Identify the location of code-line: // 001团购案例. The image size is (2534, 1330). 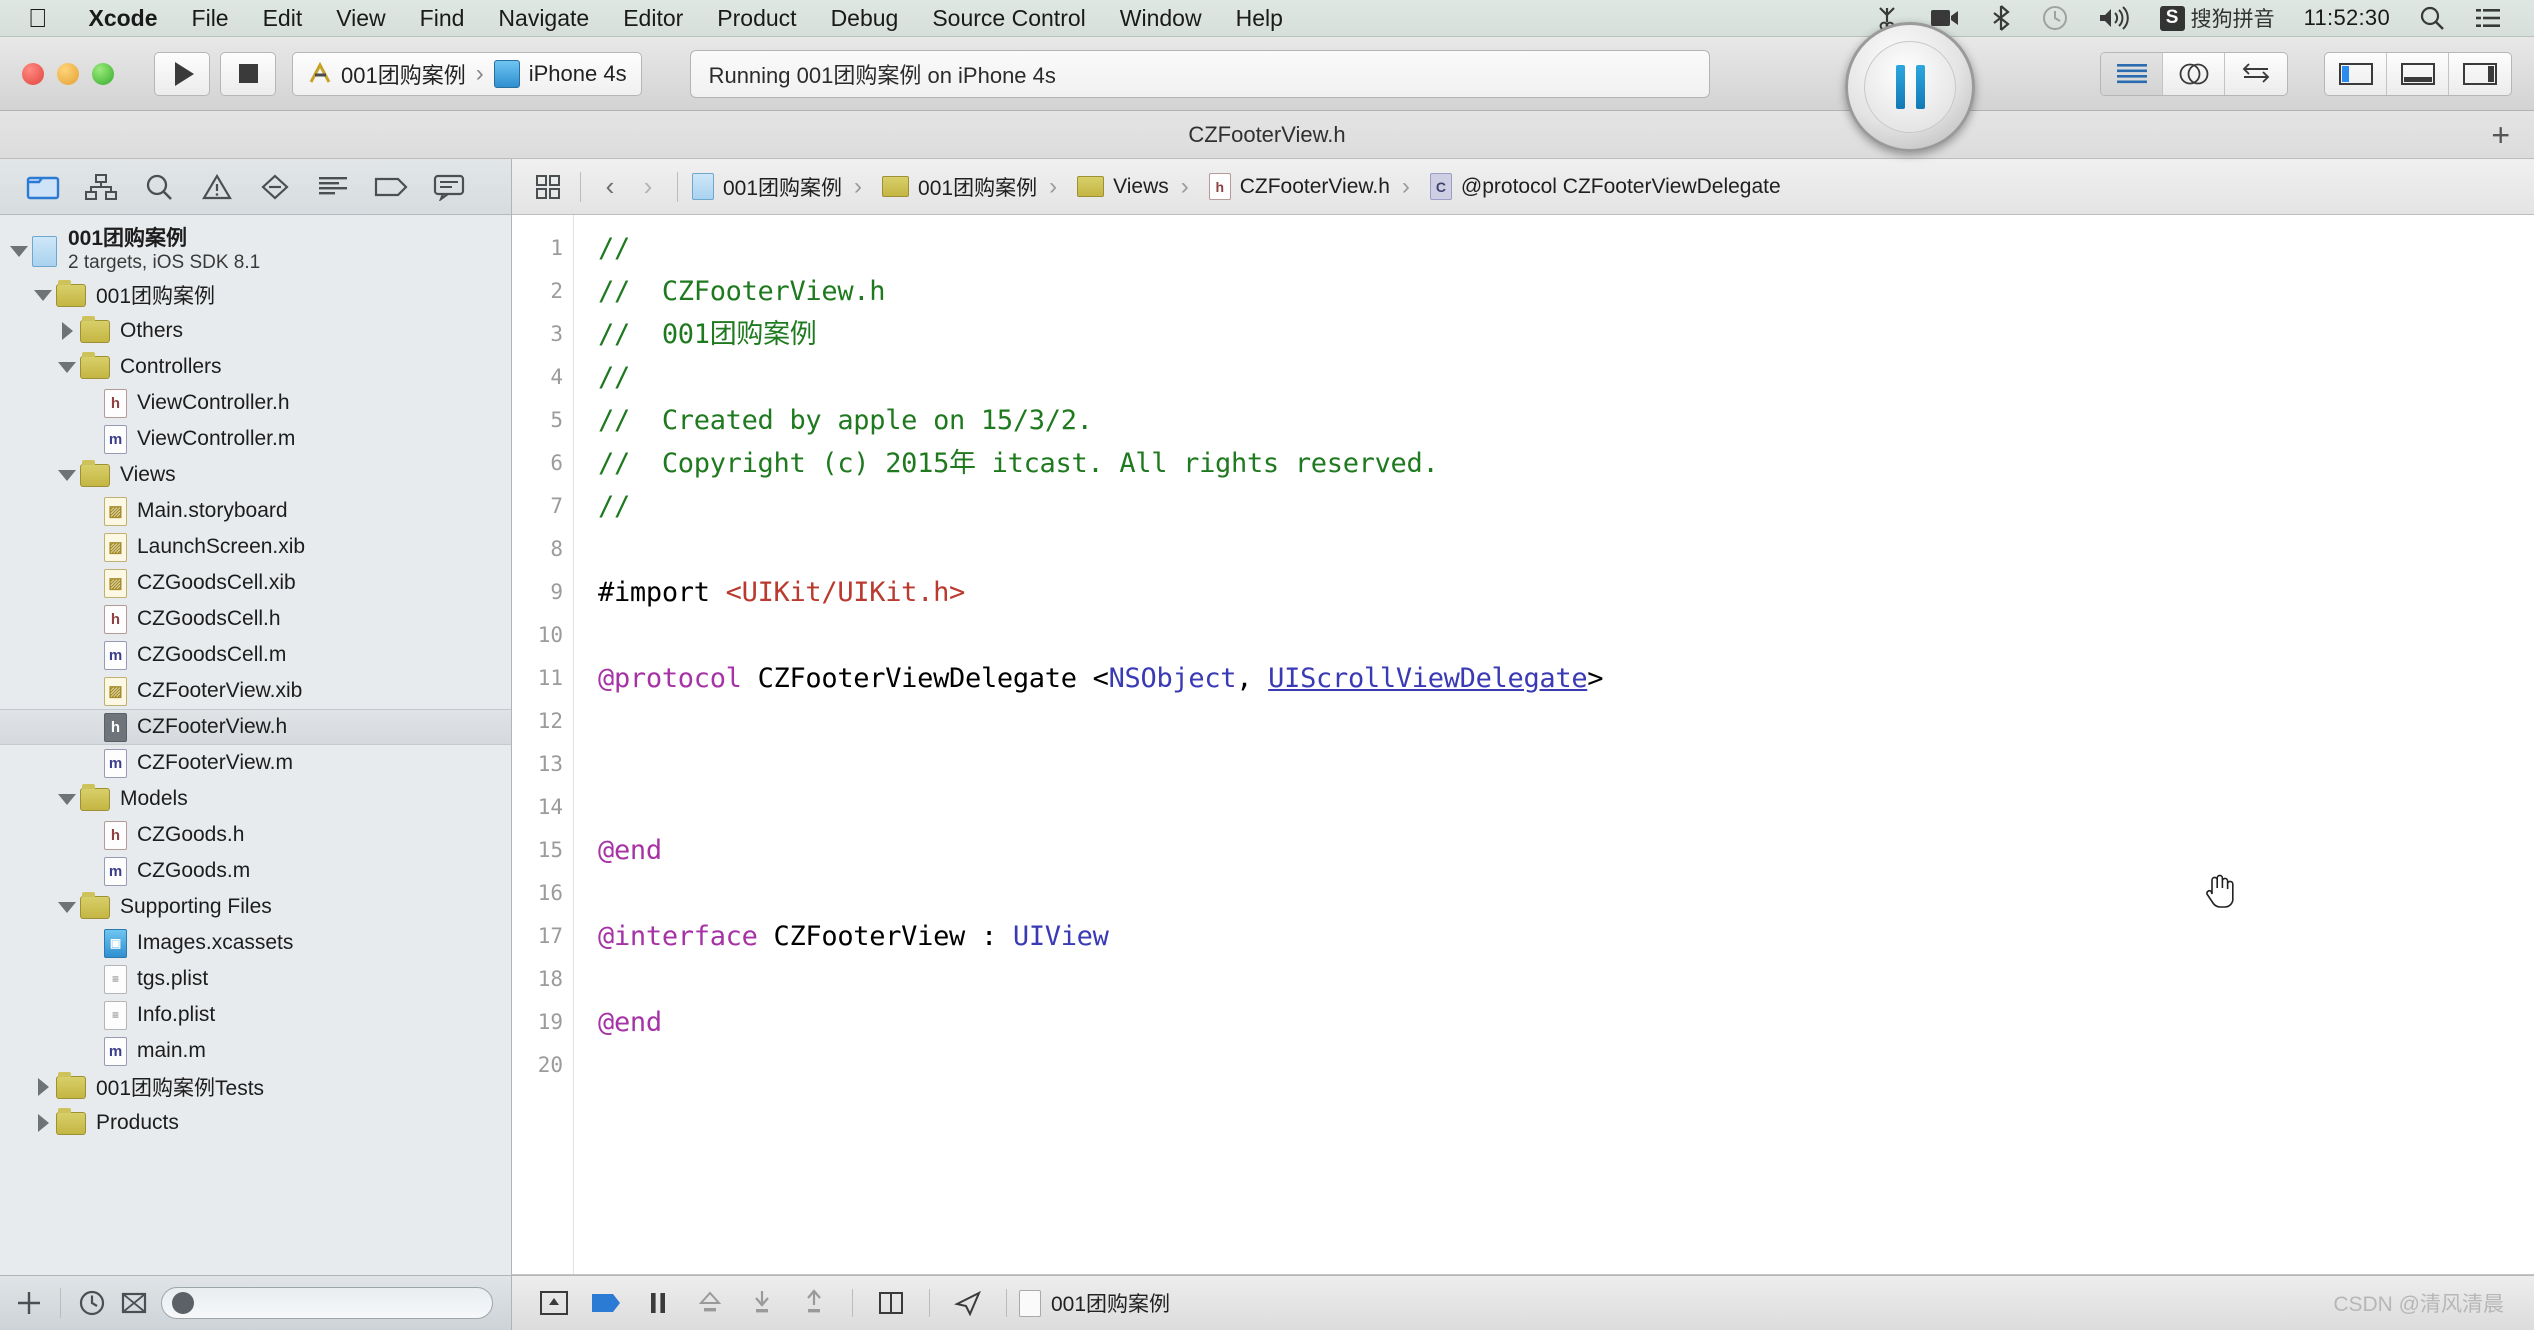
(1566, 334).